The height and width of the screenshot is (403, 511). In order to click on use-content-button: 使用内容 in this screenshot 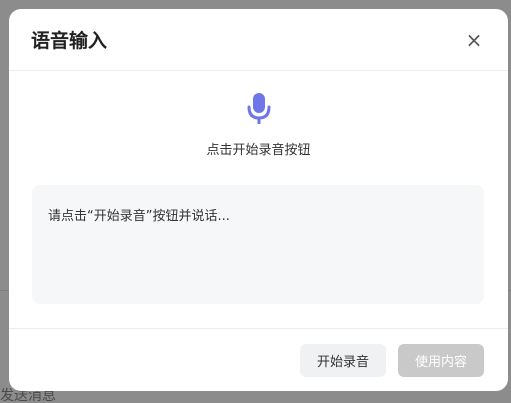, I will do `click(441, 360)`.